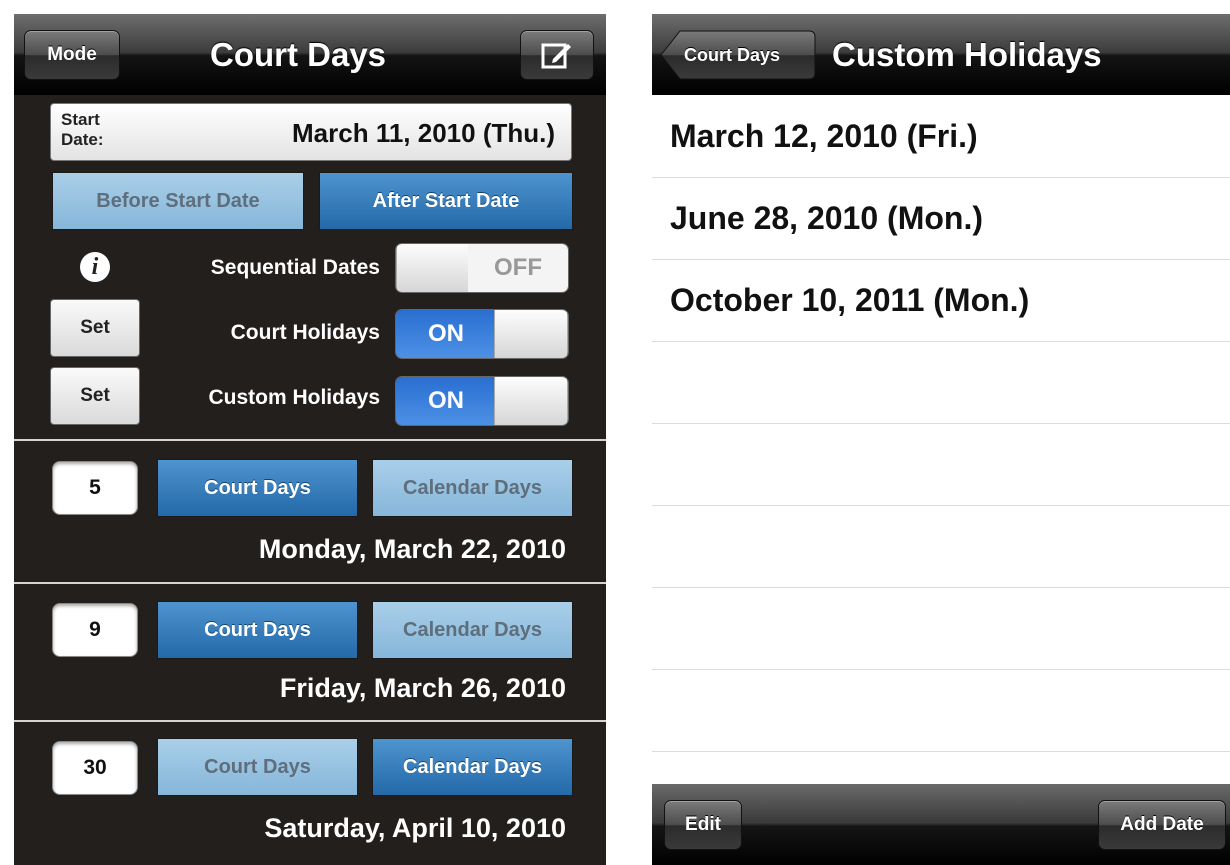 This screenshot has width=1230, height=865. I want to click on days-count-input: 5, so click(95, 488).